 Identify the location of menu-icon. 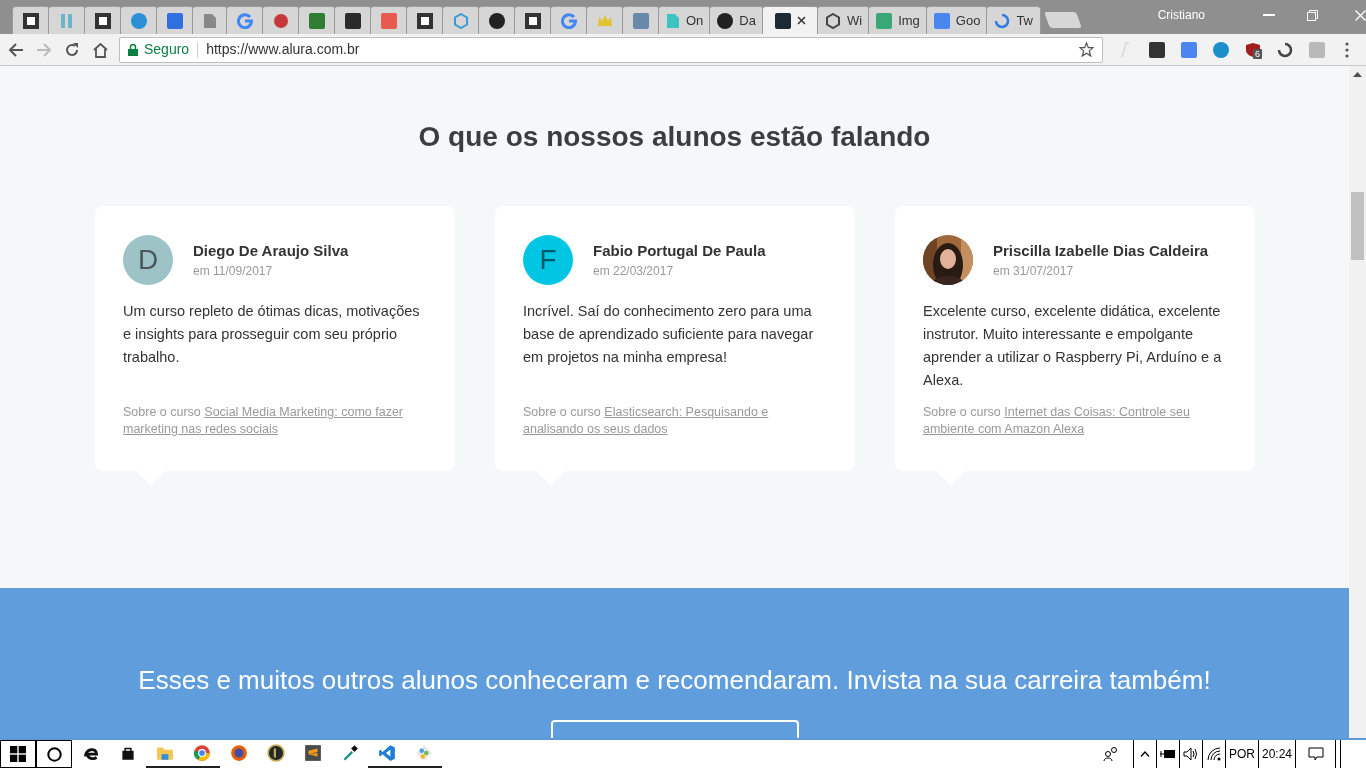
(1347, 49).